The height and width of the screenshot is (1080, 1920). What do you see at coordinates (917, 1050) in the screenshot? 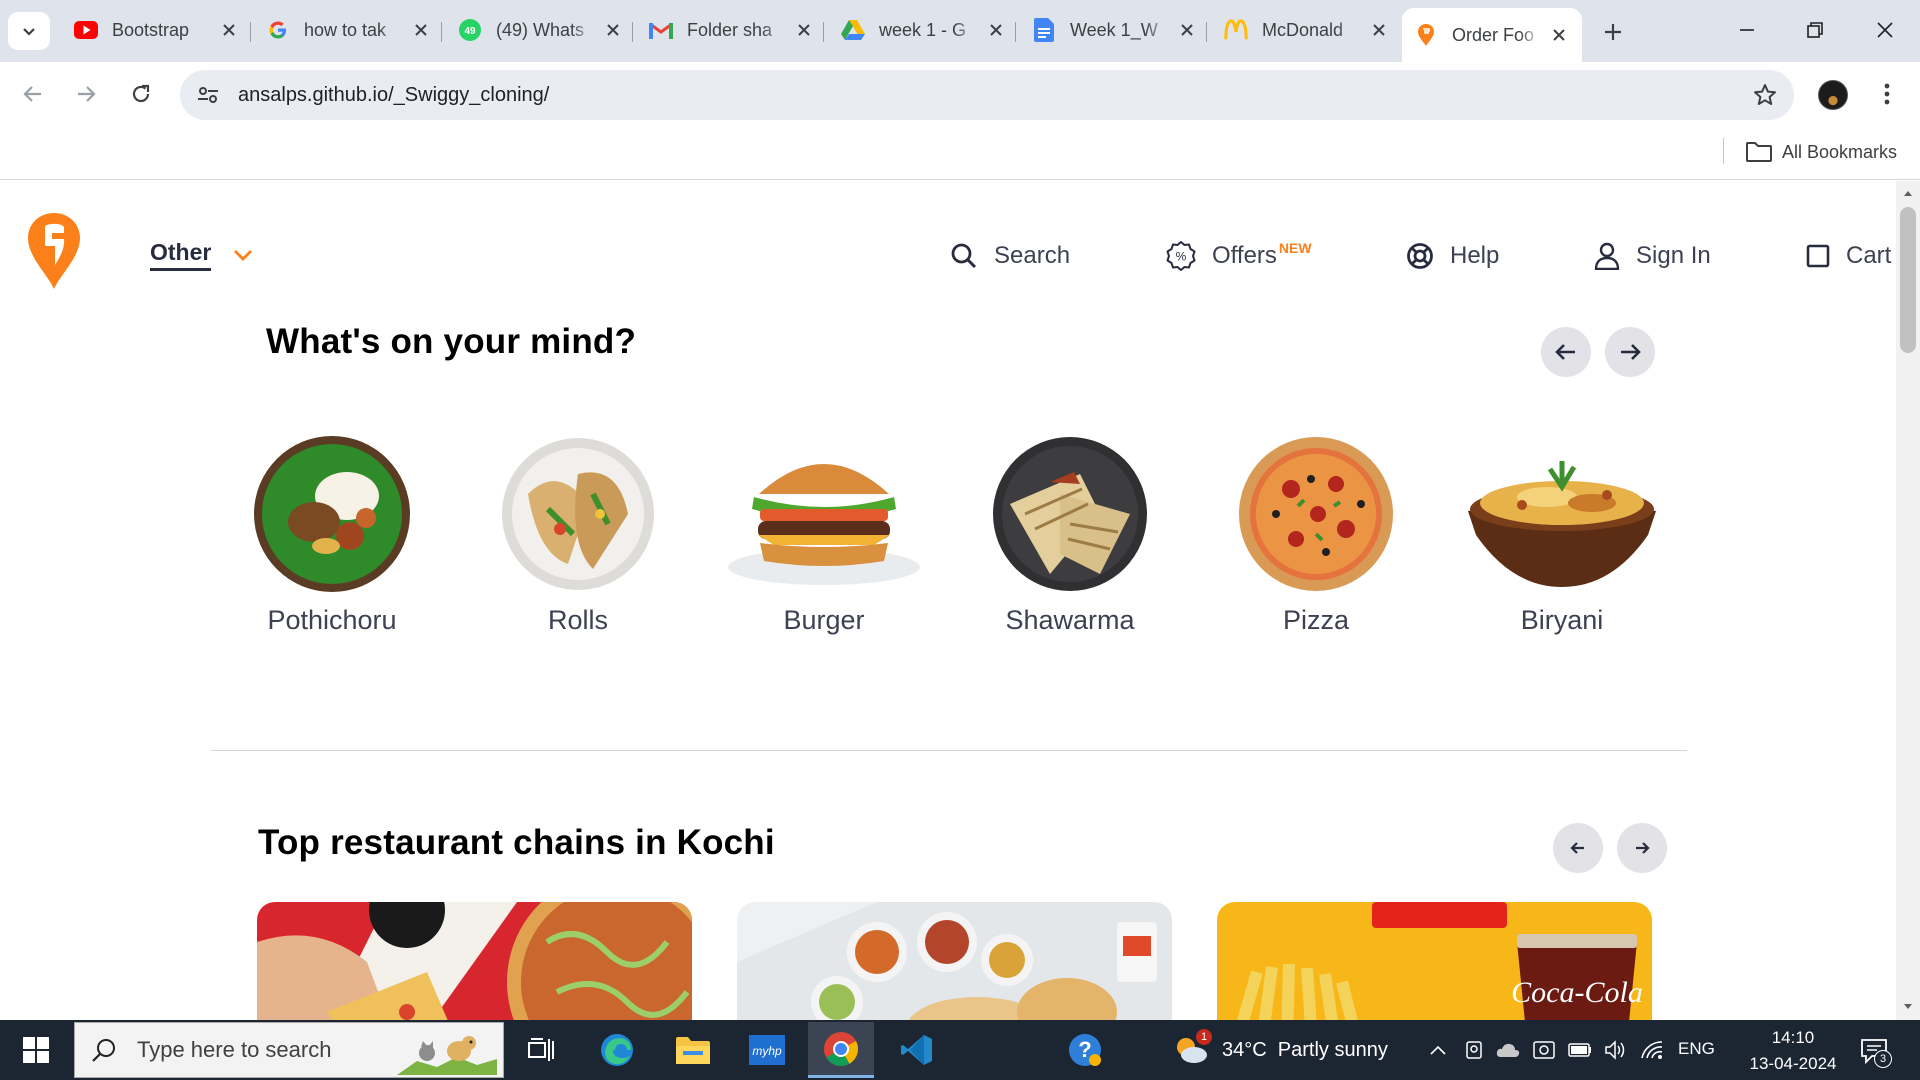
I see `taskbar-vscode` at bounding box center [917, 1050].